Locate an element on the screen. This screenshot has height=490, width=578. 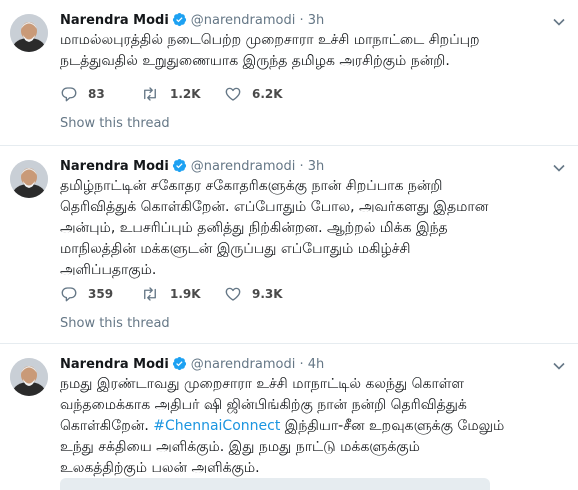
tweet-text-segment: கொள்கிறேன். is located at coordinates (107, 426).